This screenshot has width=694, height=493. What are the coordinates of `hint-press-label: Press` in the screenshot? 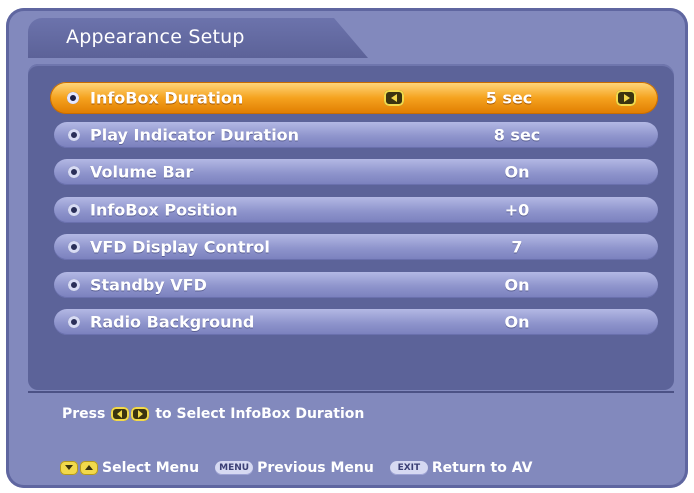 It's located at (84, 414).